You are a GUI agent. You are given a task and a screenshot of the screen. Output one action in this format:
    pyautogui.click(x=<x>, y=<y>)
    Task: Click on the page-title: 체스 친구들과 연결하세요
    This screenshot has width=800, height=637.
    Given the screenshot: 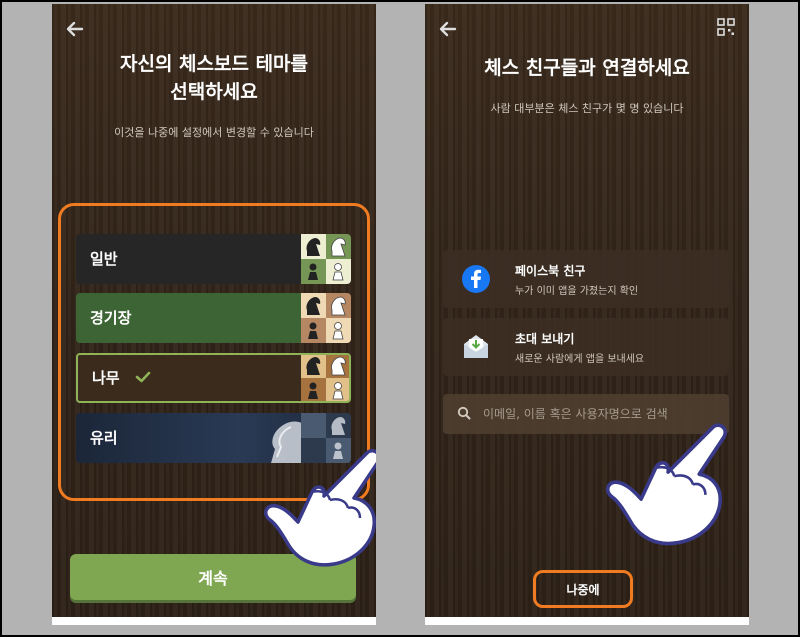 What is the action you would take?
    pyautogui.click(x=587, y=68)
    